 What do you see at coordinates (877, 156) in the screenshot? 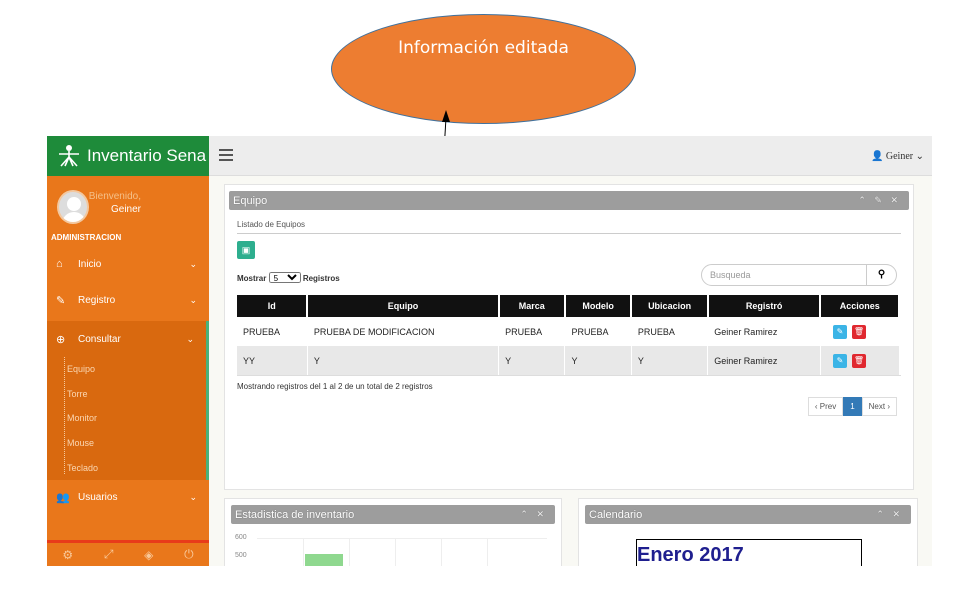
I see `user-icon: 👤` at bounding box center [877, 156].